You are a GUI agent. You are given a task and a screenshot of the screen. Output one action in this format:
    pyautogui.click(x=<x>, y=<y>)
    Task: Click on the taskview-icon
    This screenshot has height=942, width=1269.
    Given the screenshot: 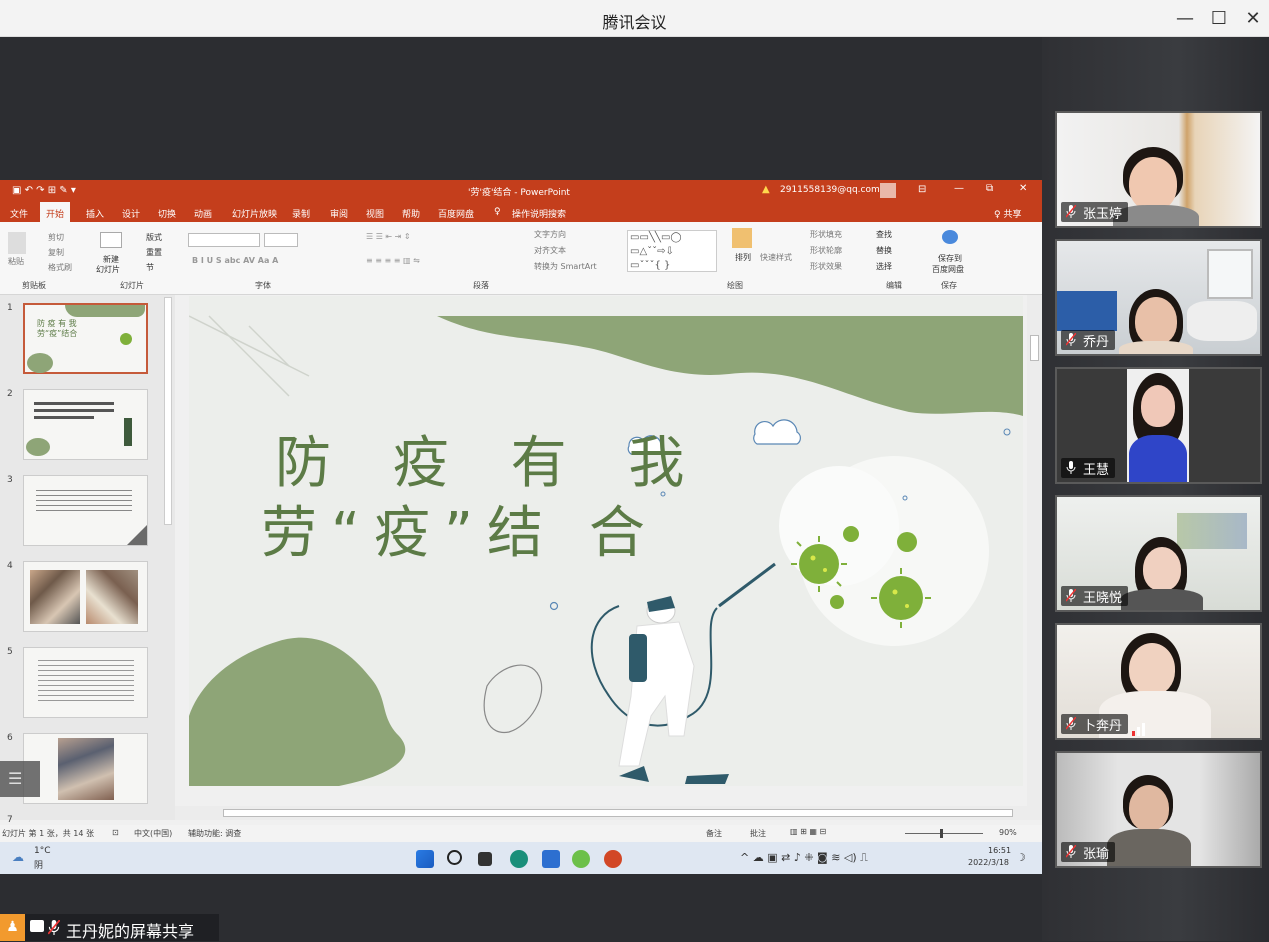 What is the action you would take?
    pyautogui.click(x=485, y=859)
    